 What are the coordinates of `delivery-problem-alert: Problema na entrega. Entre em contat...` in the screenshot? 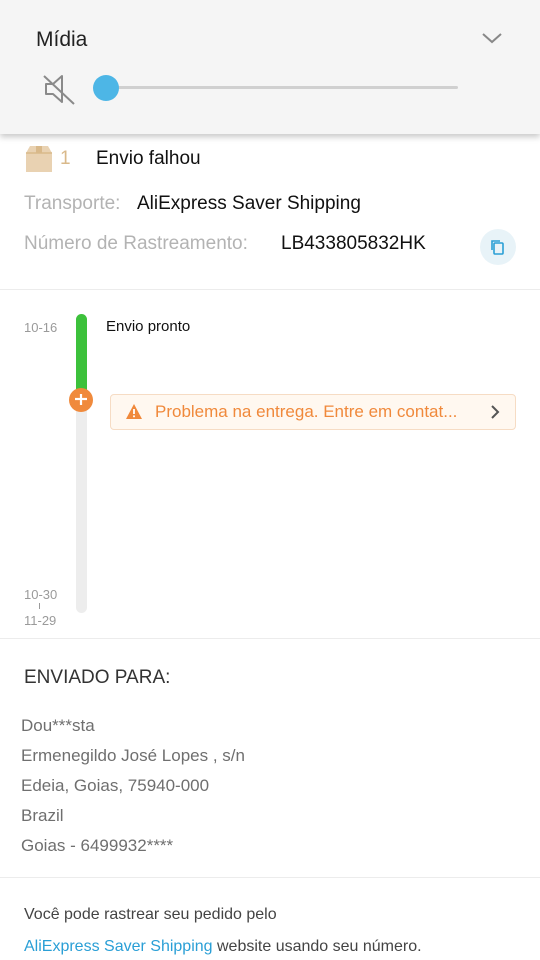 It's located at (313, 412).